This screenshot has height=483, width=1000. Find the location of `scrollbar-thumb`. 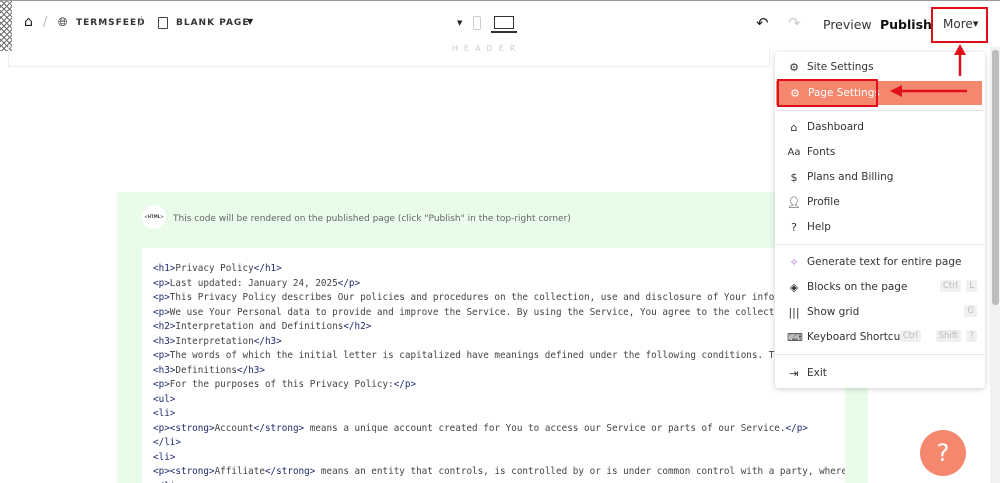

scrollbar-thumb is located at coordinates (995, 177).